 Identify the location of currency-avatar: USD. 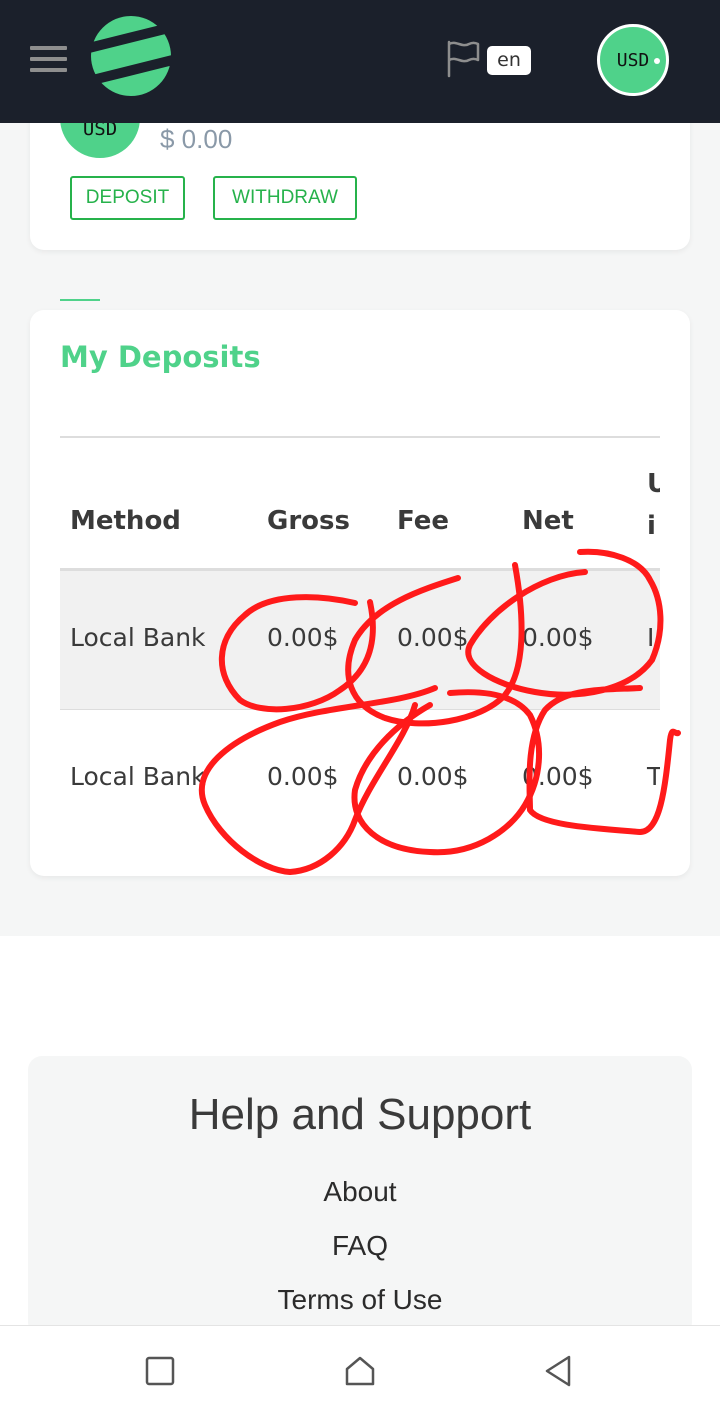
(633, 60).